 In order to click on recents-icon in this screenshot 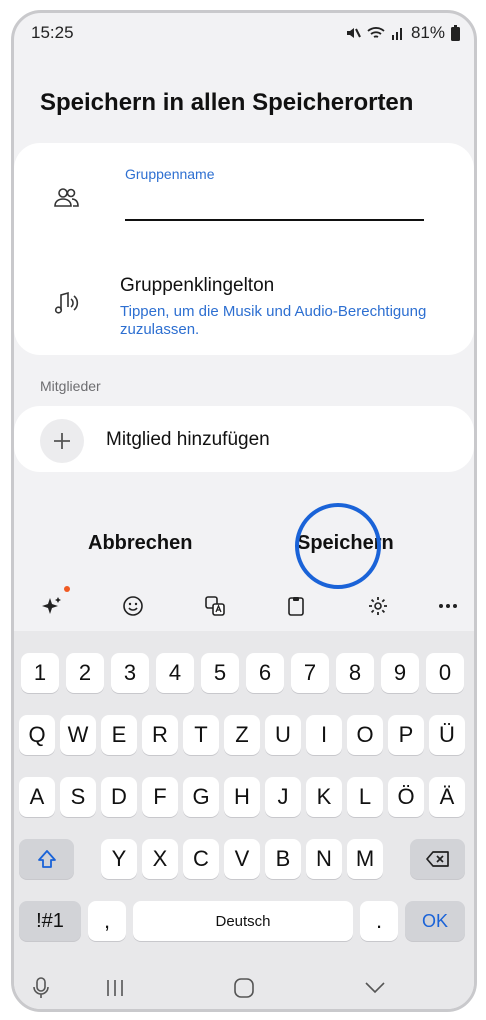, I will do `click(115, 988)`.